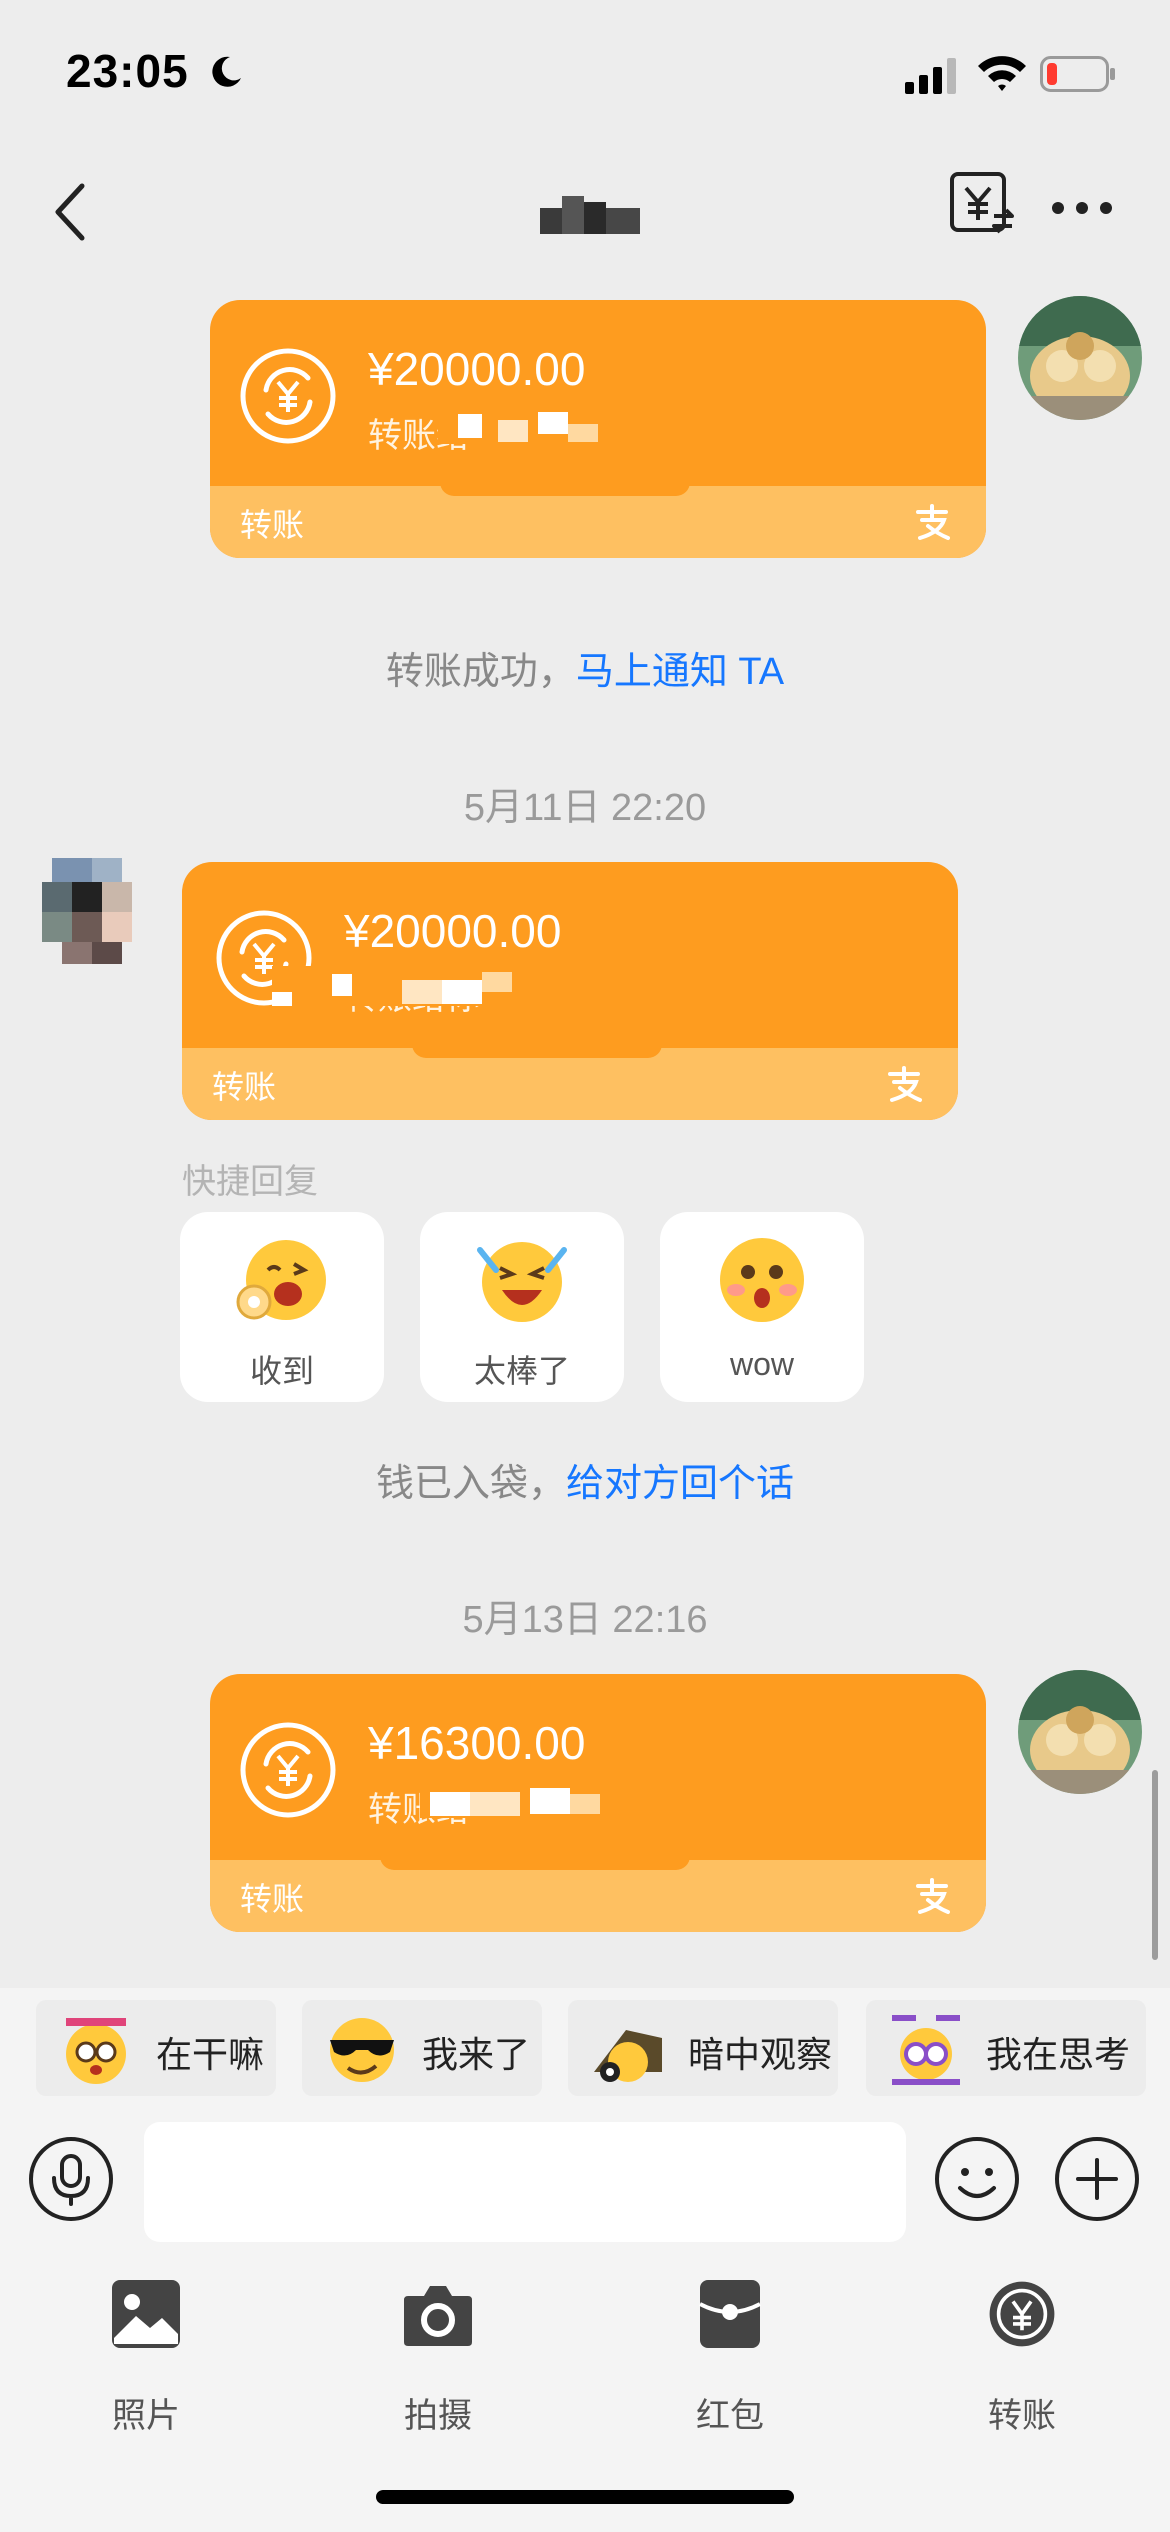  What do you see at coordinates (362, 2050) in the screenshot?
I see `sunglasses-sticker-icon` at bounding box center [362, 2050].